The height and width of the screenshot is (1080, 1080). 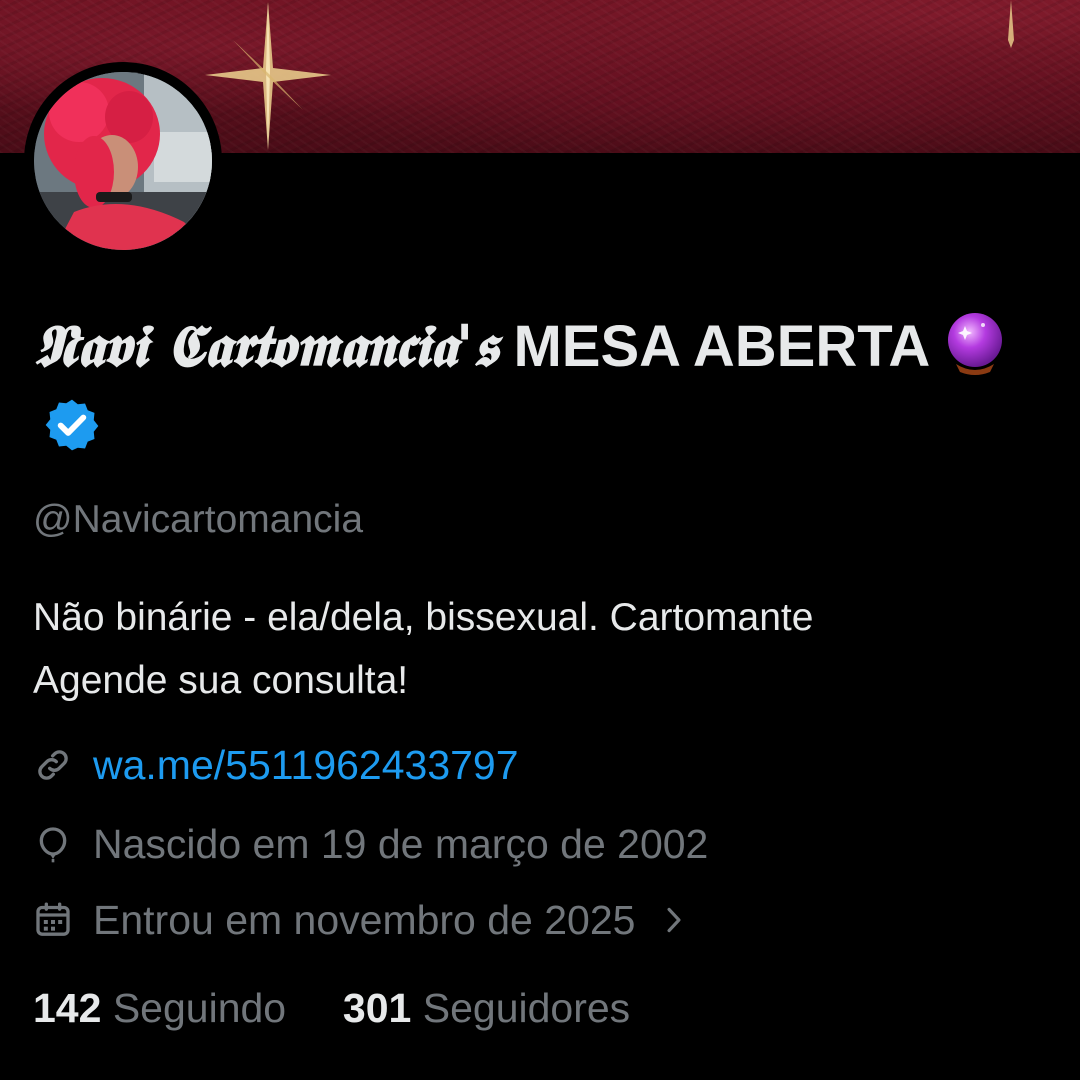 I want to click on following-count: 142, so click(x=67, y=1008).